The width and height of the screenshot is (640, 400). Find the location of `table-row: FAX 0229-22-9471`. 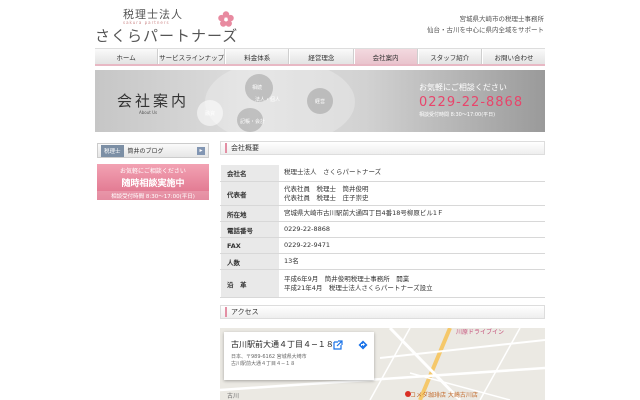

table-row: FAX 0229-22-9471 is located at coordinates (382, 245).